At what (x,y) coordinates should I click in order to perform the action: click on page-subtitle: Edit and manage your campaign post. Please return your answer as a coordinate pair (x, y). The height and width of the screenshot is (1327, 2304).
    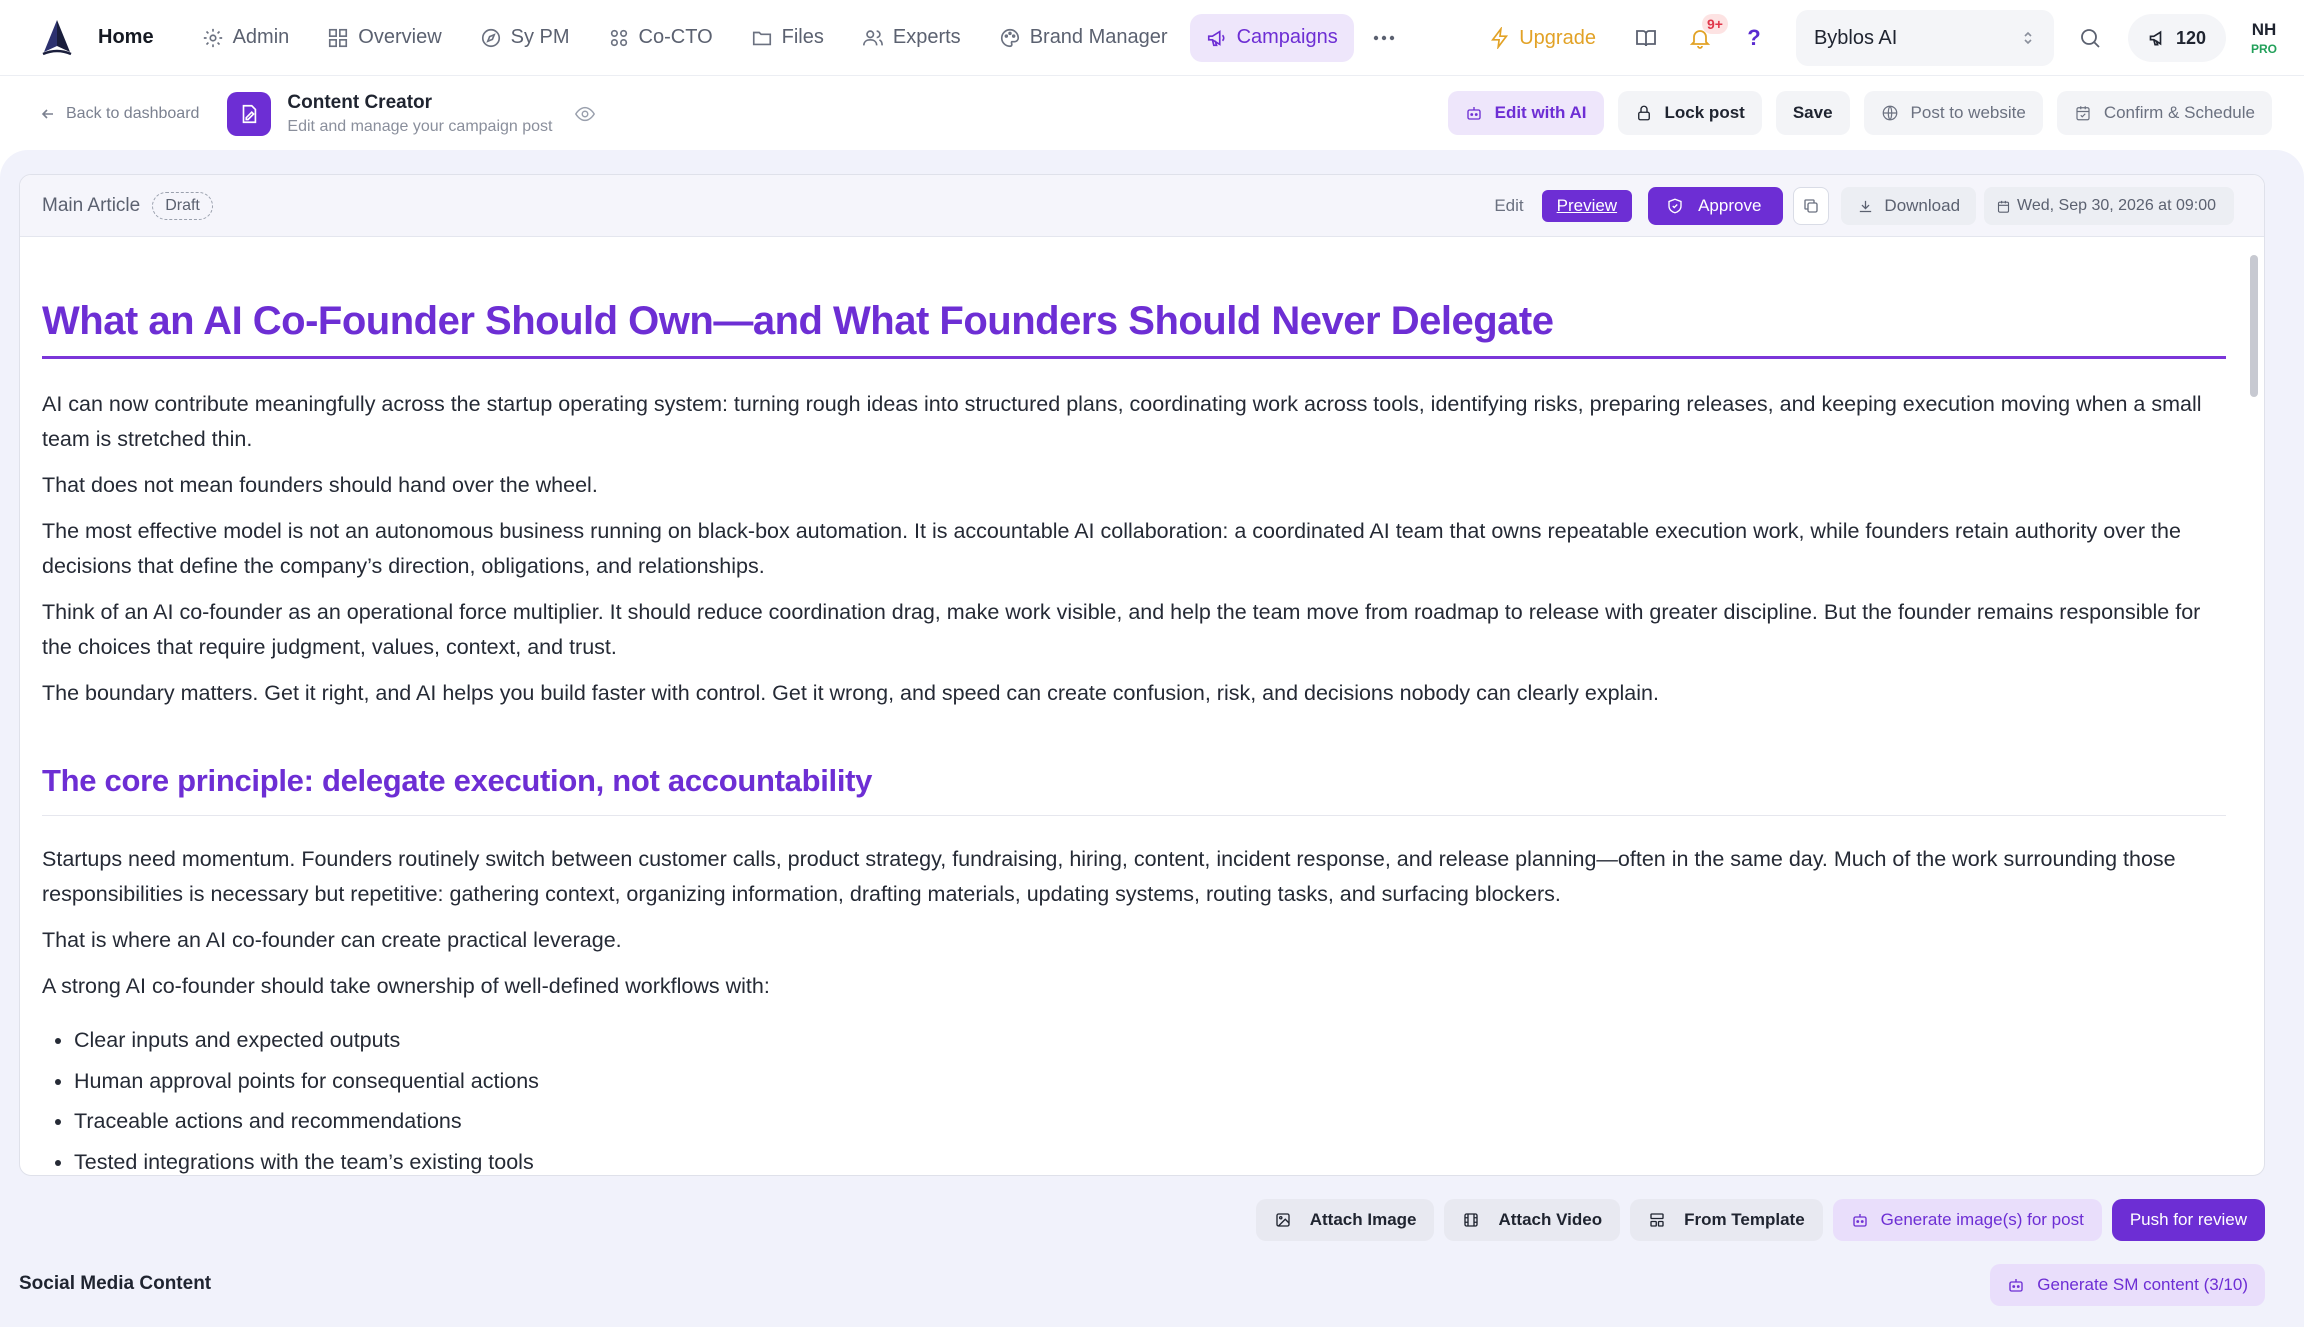
    Looking at the image, I should click on (420, 126).